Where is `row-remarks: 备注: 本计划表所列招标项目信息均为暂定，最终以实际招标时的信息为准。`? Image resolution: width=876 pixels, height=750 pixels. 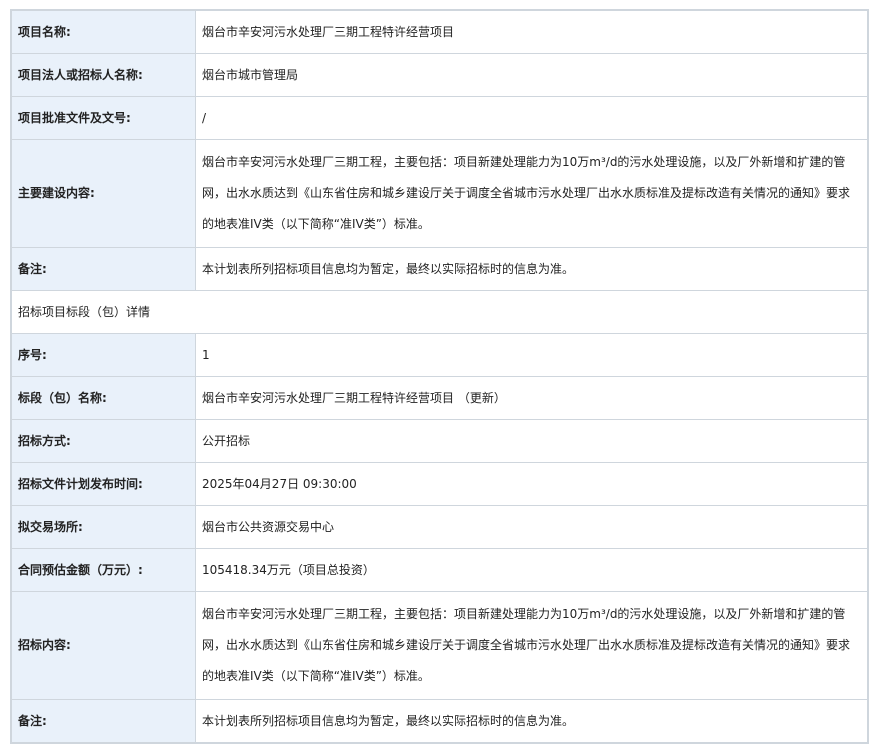
row-remarks: 备注: 本计划表所列招标项目信息均为暂定，最终以实际招标时的信息为准。 is located at coordinates (439, 269).